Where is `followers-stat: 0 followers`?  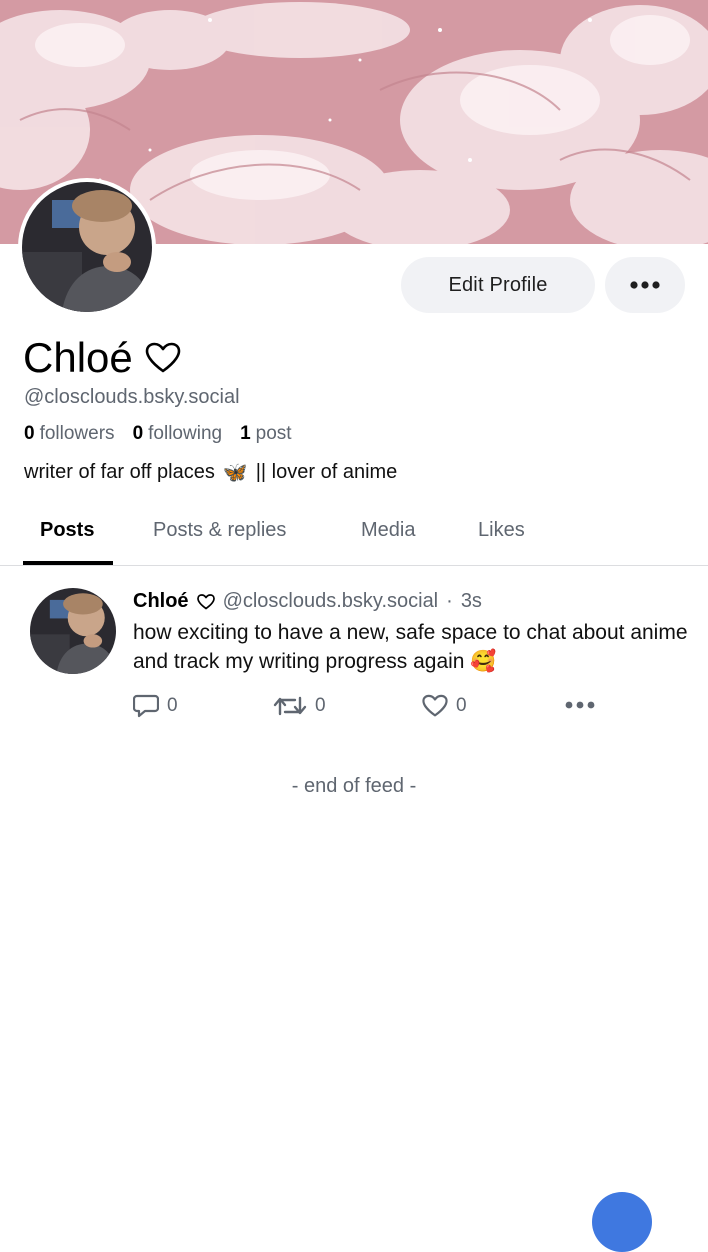
followers-stat: 0 followers is located at coordinates (69, 434).